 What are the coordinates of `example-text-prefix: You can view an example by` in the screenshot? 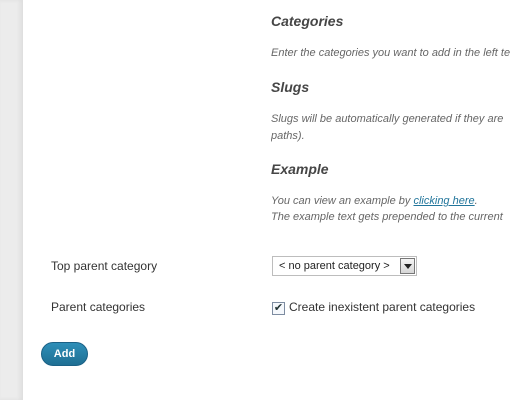 It's located at (342, 201).